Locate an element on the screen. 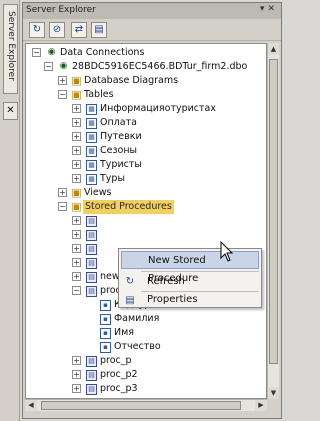  scroll-left-icon: ◀ is located at coordinates (31, 405).